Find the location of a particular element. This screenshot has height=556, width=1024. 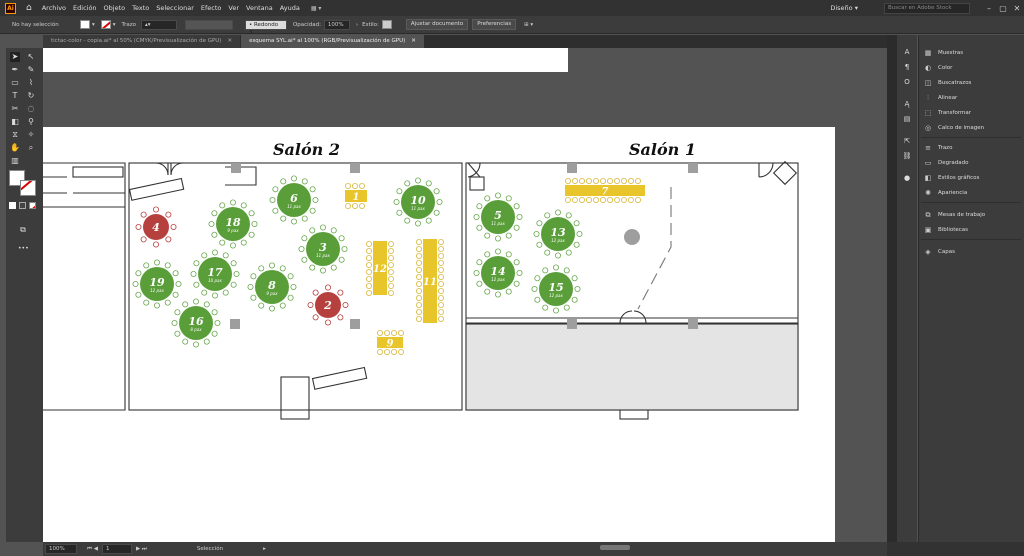

round-table-10: 1011 pax is located at coordinates (418, 202).